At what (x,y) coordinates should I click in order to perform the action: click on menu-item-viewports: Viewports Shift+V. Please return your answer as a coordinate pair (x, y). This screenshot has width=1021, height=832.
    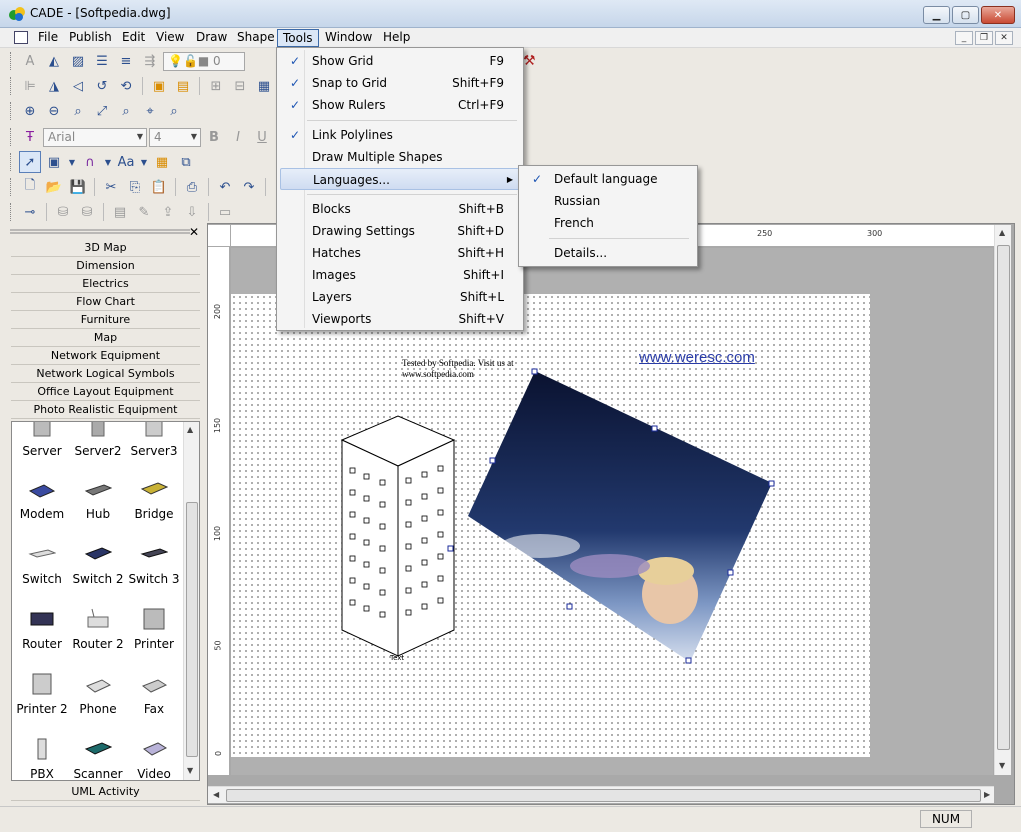
    Looking at the image, I should click on (400, 319).